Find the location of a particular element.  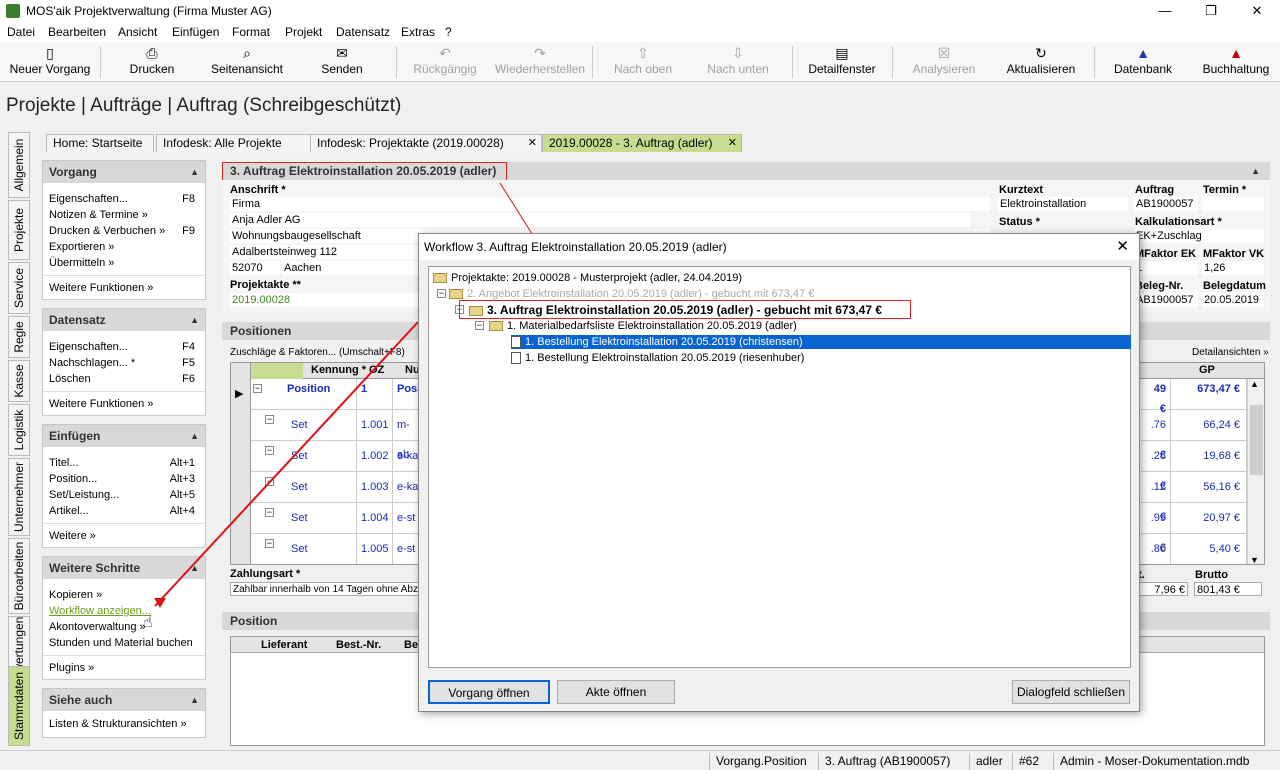

grid-cell-gp: 20,97 € is located at coordinates (1209, 518).